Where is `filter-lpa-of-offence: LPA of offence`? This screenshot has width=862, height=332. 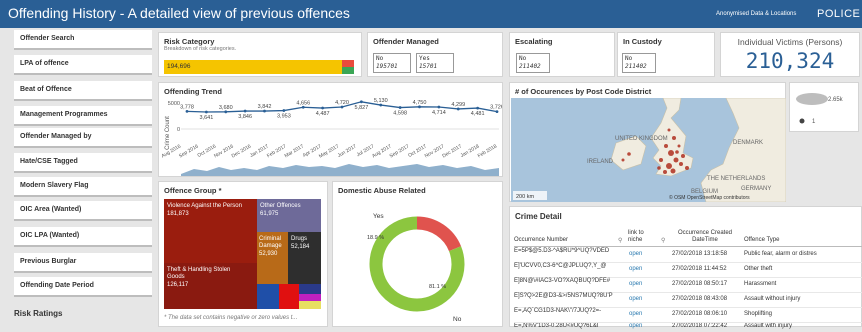
filter-lpa-of-offence: LPA of offence is located at coordinates (83, 65).